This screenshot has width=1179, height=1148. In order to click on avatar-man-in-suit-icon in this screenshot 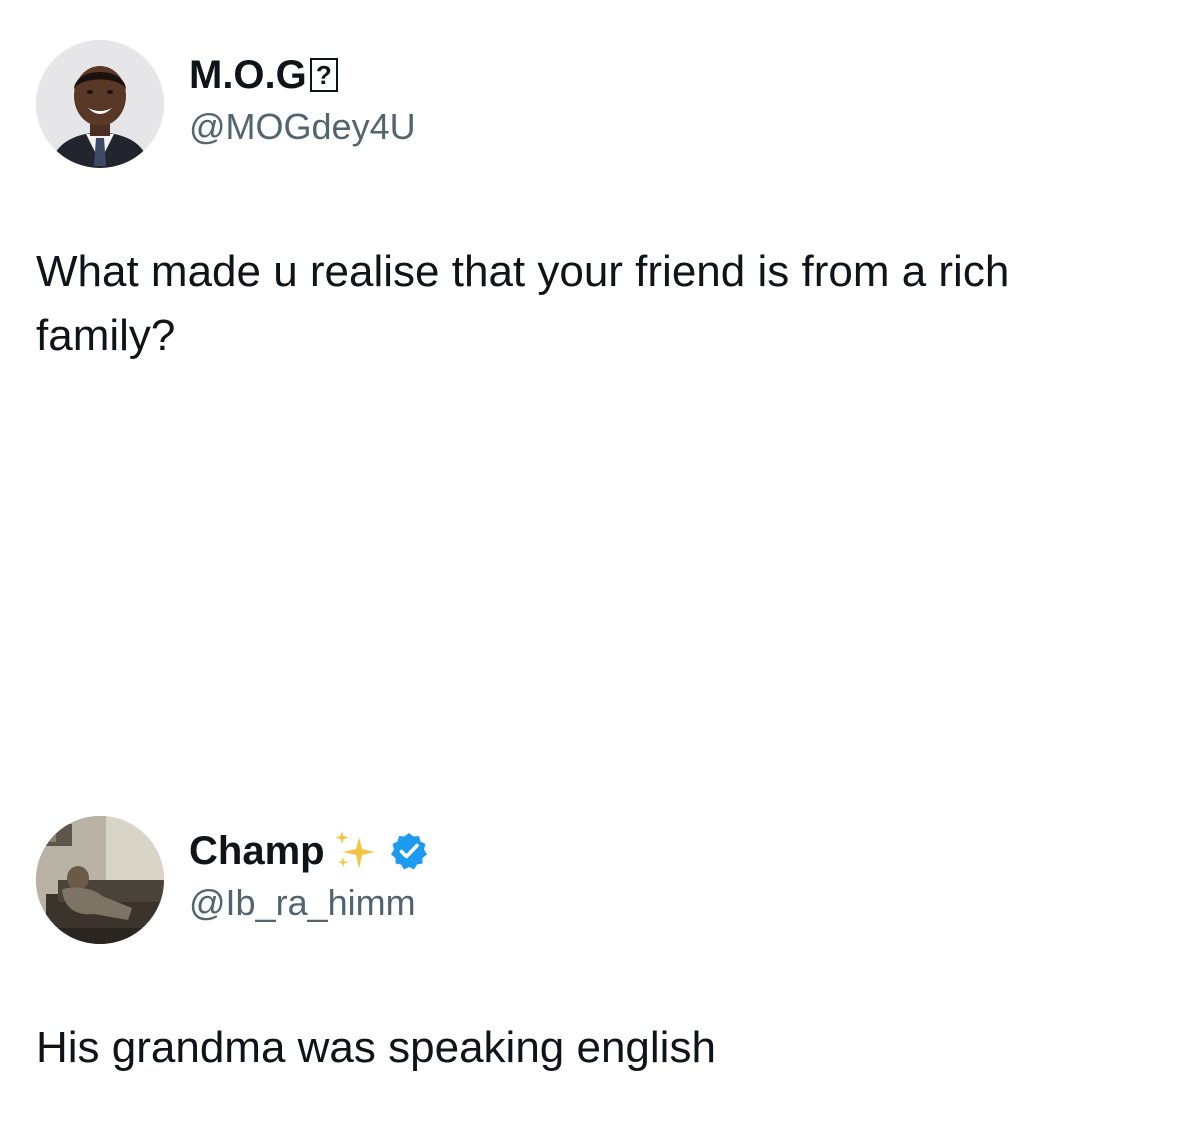, I will do `click(100, 104)`.